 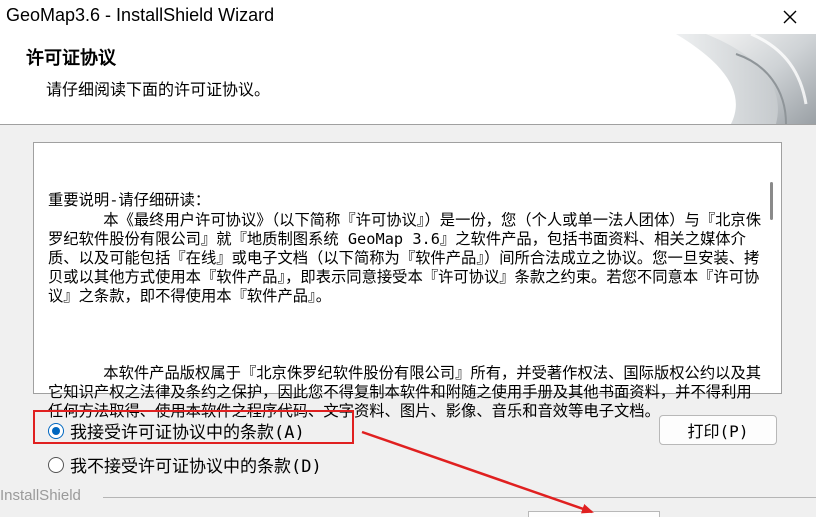 What do you see at coordinates (459, 497) in the screenshot?
I see `footer-divider` at bounding box center [459, 497].